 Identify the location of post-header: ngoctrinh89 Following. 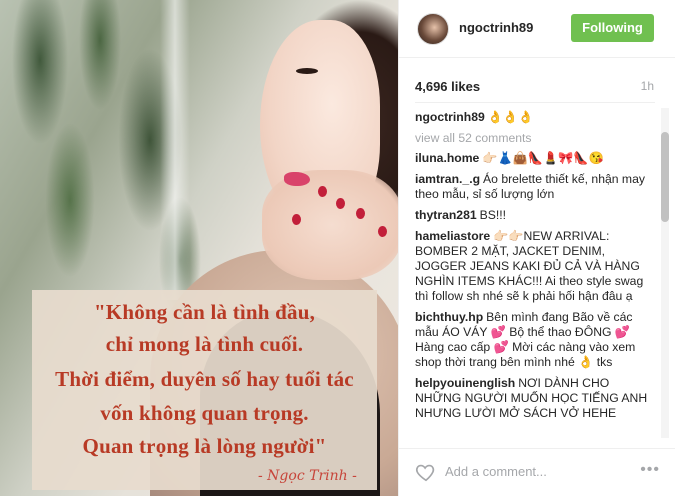
(537, 29).